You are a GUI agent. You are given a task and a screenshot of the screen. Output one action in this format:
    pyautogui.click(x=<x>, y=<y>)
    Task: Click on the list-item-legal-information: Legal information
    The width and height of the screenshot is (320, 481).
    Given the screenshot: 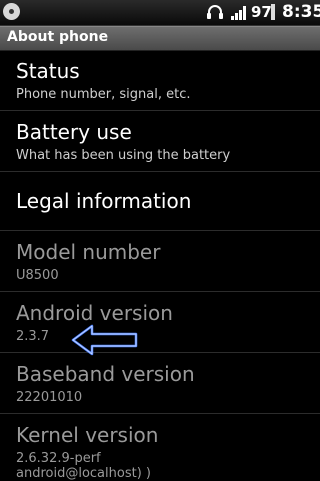 What is the action you would take?
    pyautogui.click(x=160, y=201)
    